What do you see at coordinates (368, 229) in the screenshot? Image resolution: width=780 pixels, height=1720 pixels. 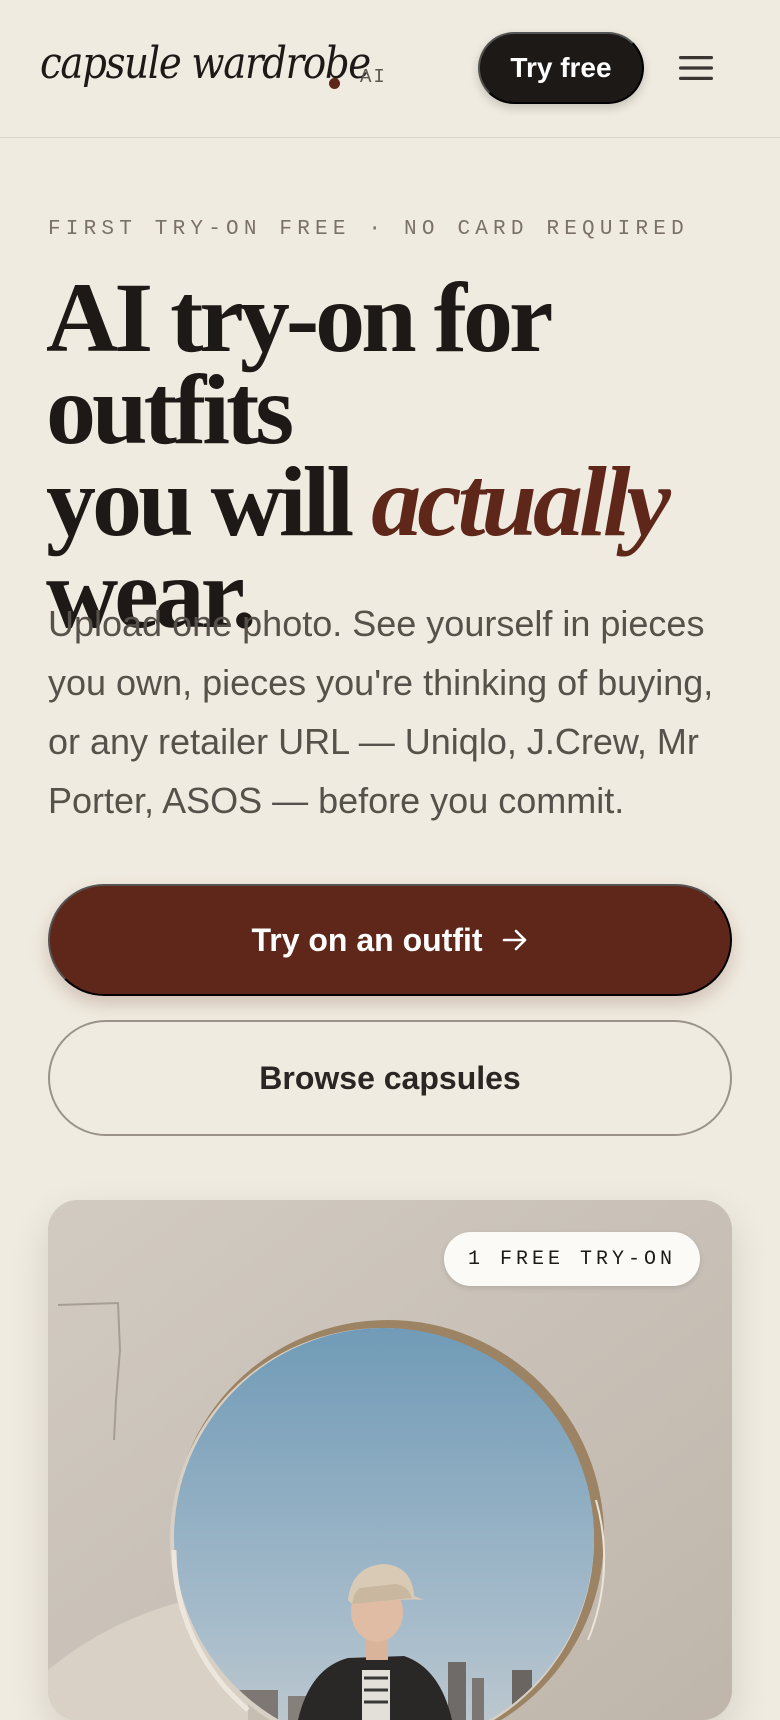 I see `hero-eyebrow: FIRST TRY-ON FREE · NO CARD REQUIRED` at bounding box center [368, 229].